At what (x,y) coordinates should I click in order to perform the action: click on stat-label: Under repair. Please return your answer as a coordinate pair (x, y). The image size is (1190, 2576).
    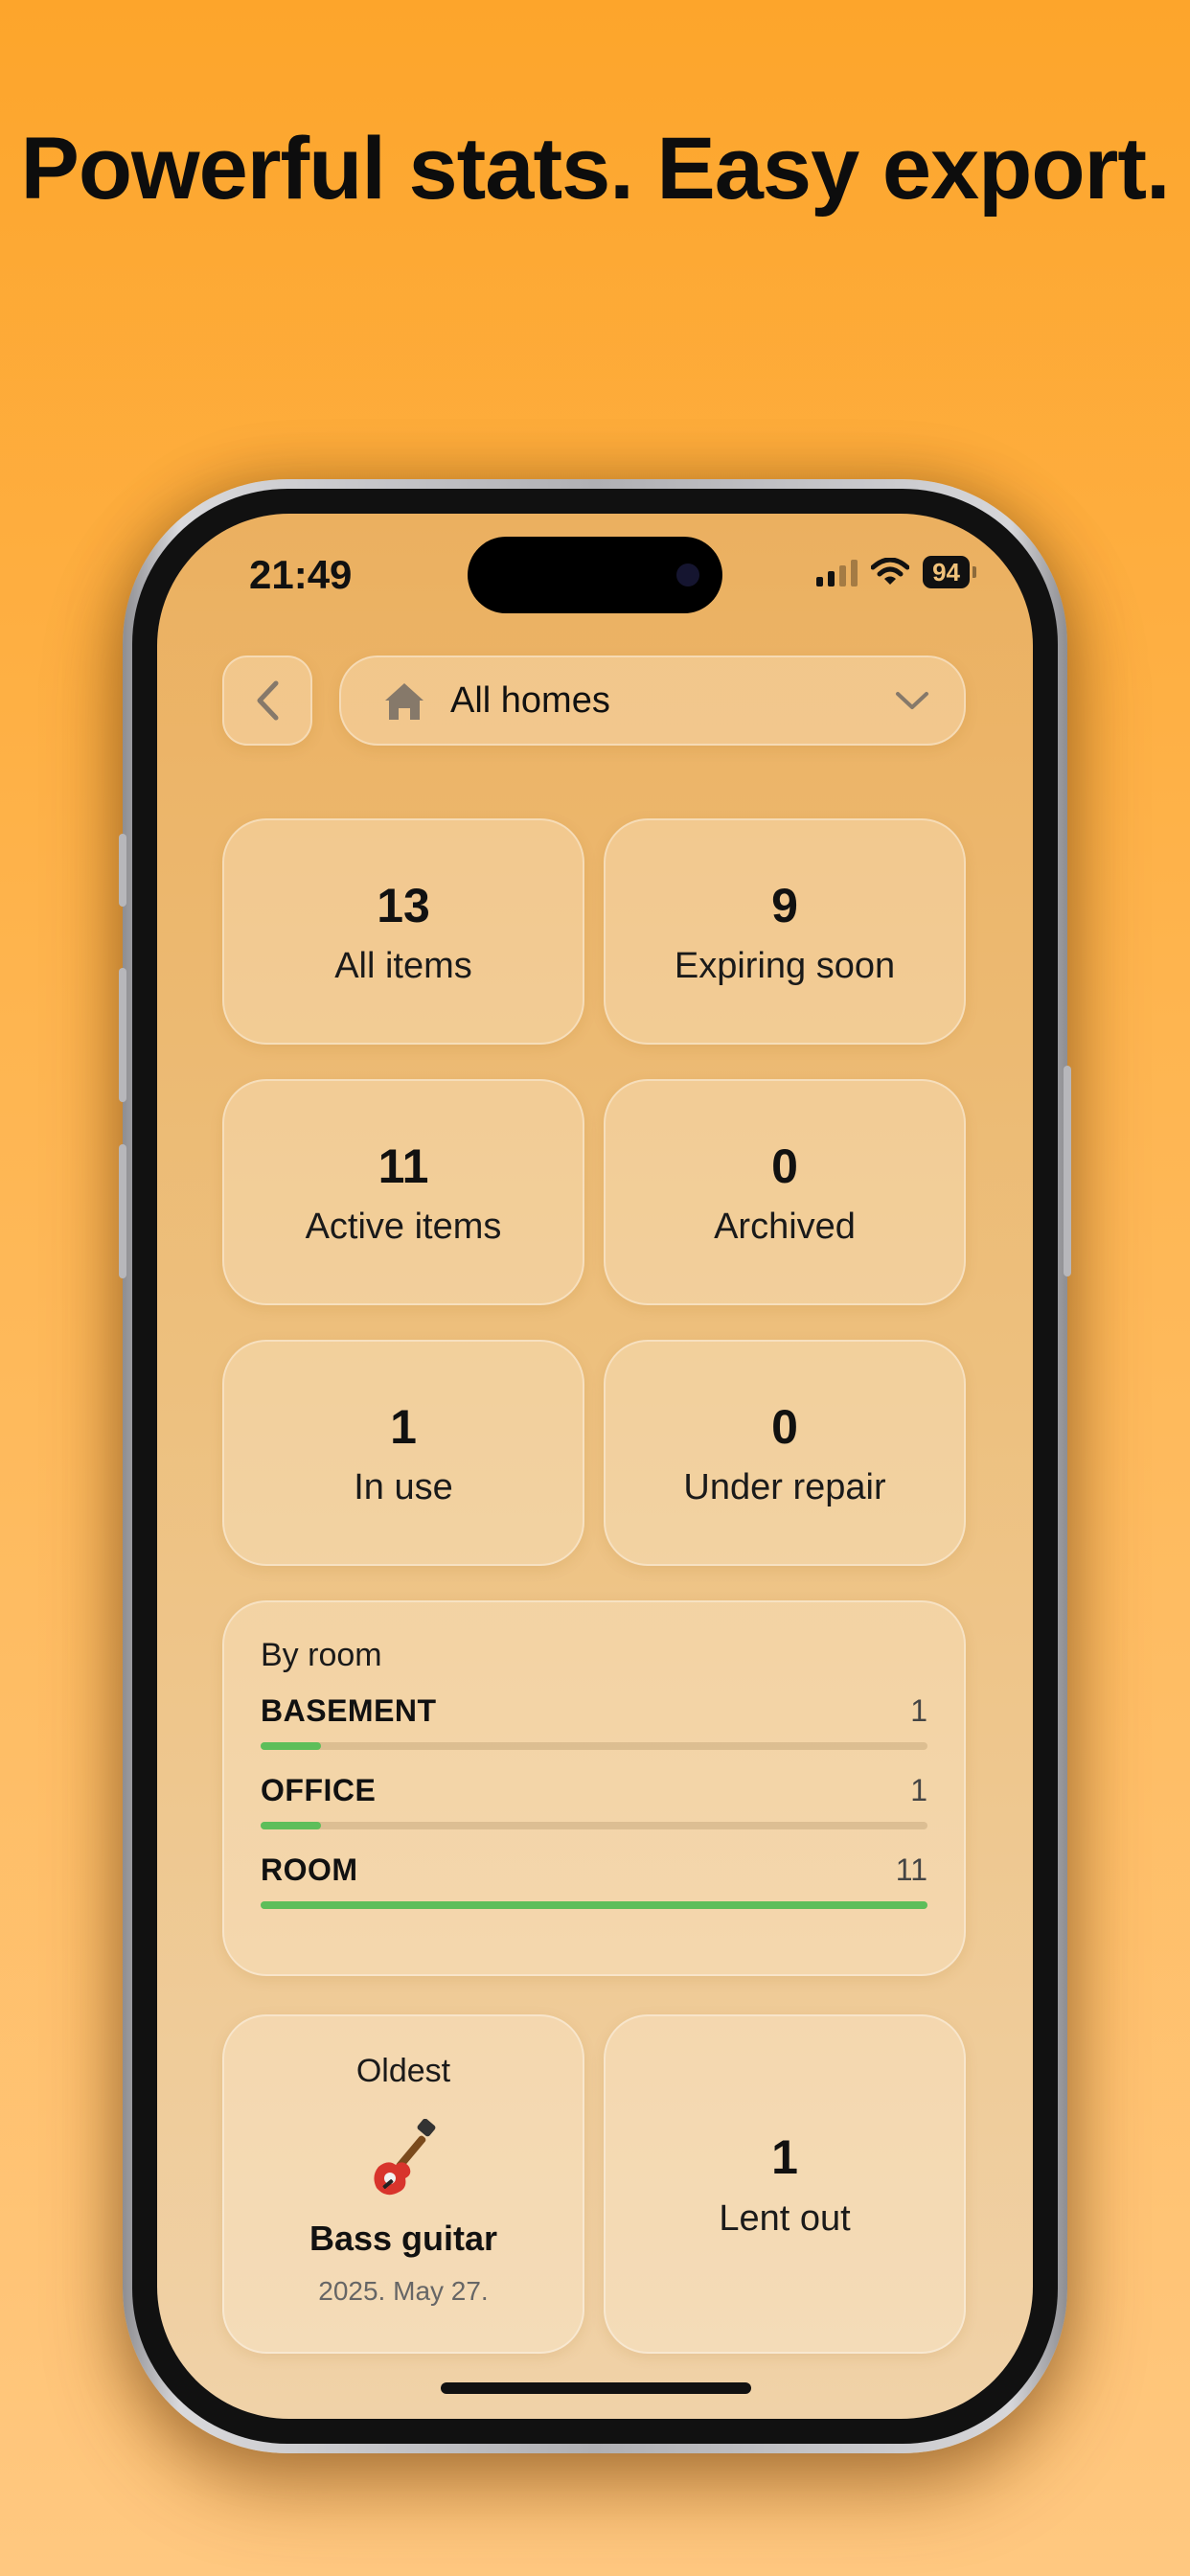
    Looking at the image, I should click on (785, 1486).